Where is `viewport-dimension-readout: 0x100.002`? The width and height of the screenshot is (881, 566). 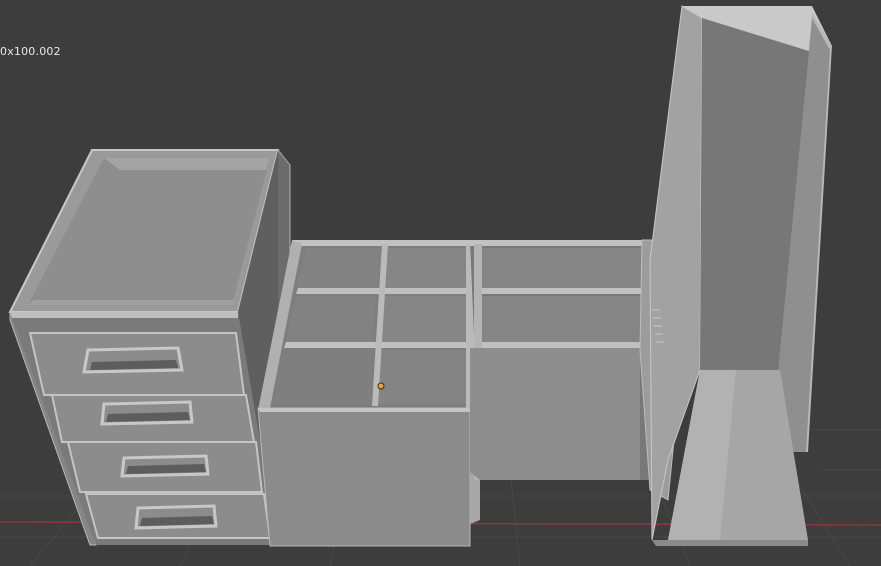
viewport-dimension-readout: 0x100.002 is located at coordinates (30, 51).